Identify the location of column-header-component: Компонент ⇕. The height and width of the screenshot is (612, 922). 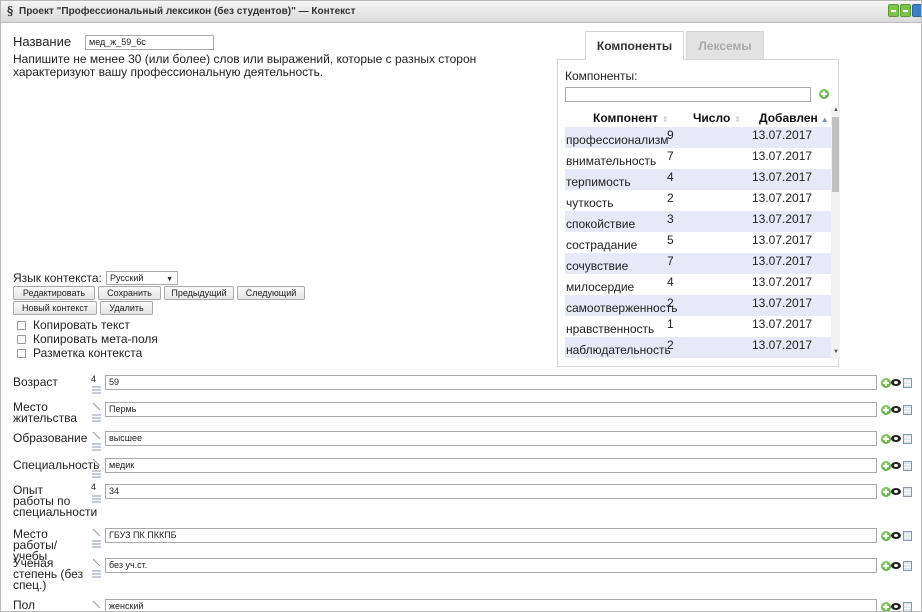
(631, 118).